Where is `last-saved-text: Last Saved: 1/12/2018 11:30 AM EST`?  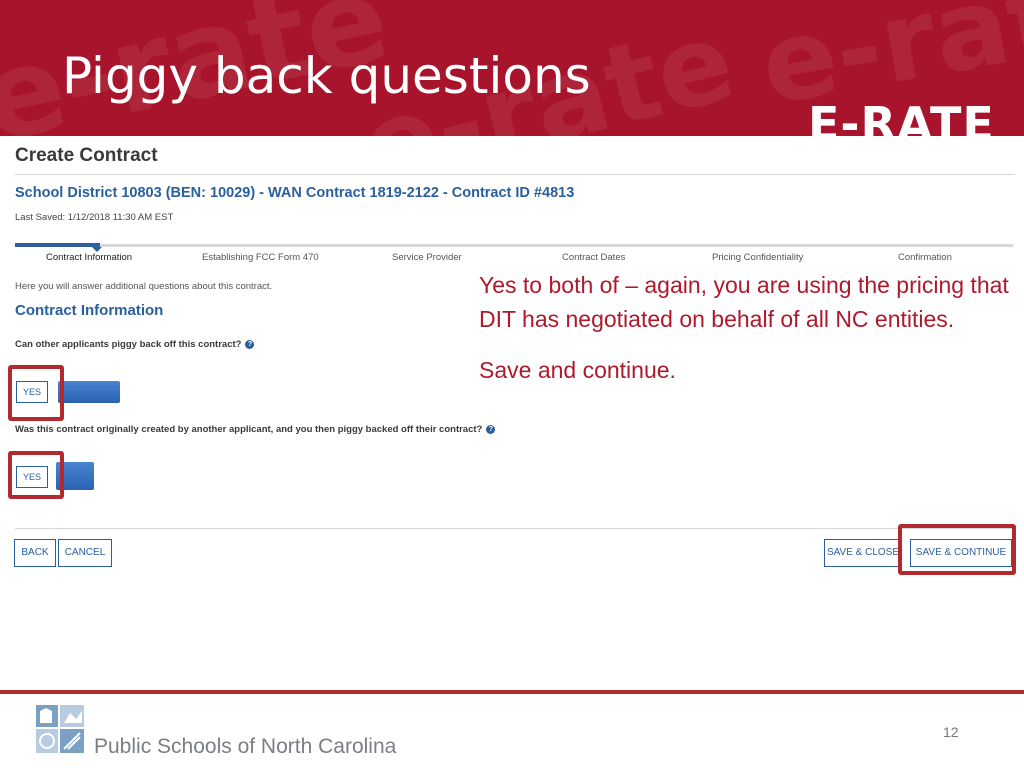 last-saved-text: Last Saved: 1/12/2018 11:30 AM EST is located at coordinates (94, 217).